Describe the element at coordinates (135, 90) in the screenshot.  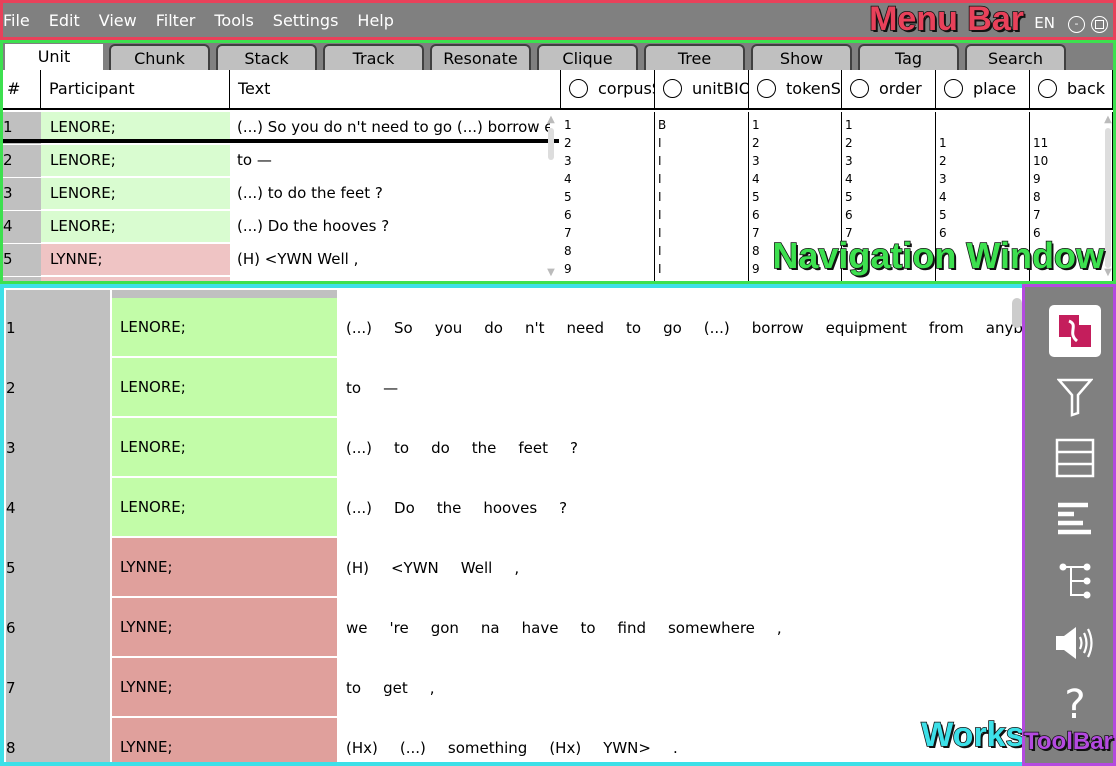
I see `header-participant: Participant` at that location.